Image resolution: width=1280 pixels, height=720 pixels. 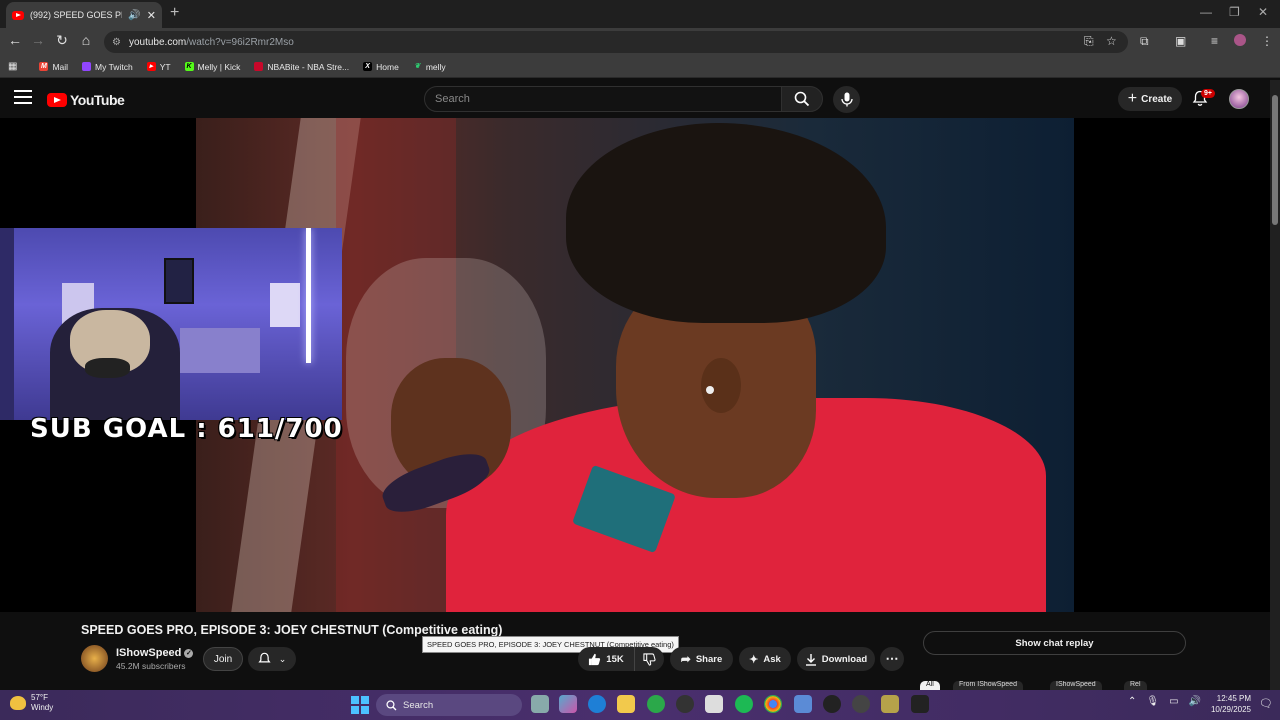 What do you see at coordinates (151, 66) in the screenshot?
I see `youtube-icon: ▸` at bounding box center [151, 66].